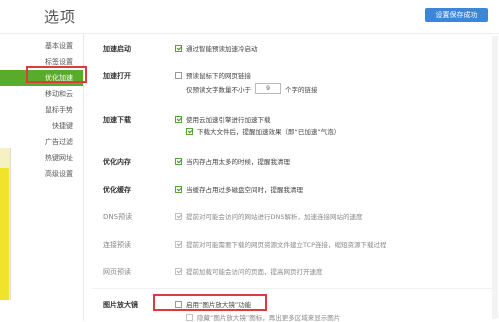 This screenshot has width=499, height=322. What do you see at coordinates (41, 94) in the screenshot?
I see `sidebar-item-mobile-cloud: 移动和云` at bounding box center [41, 94].